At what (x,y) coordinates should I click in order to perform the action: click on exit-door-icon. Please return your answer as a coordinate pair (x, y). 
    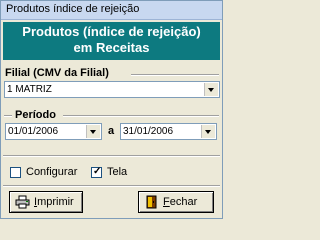
    Looking at the image, I should click on (151, 202).